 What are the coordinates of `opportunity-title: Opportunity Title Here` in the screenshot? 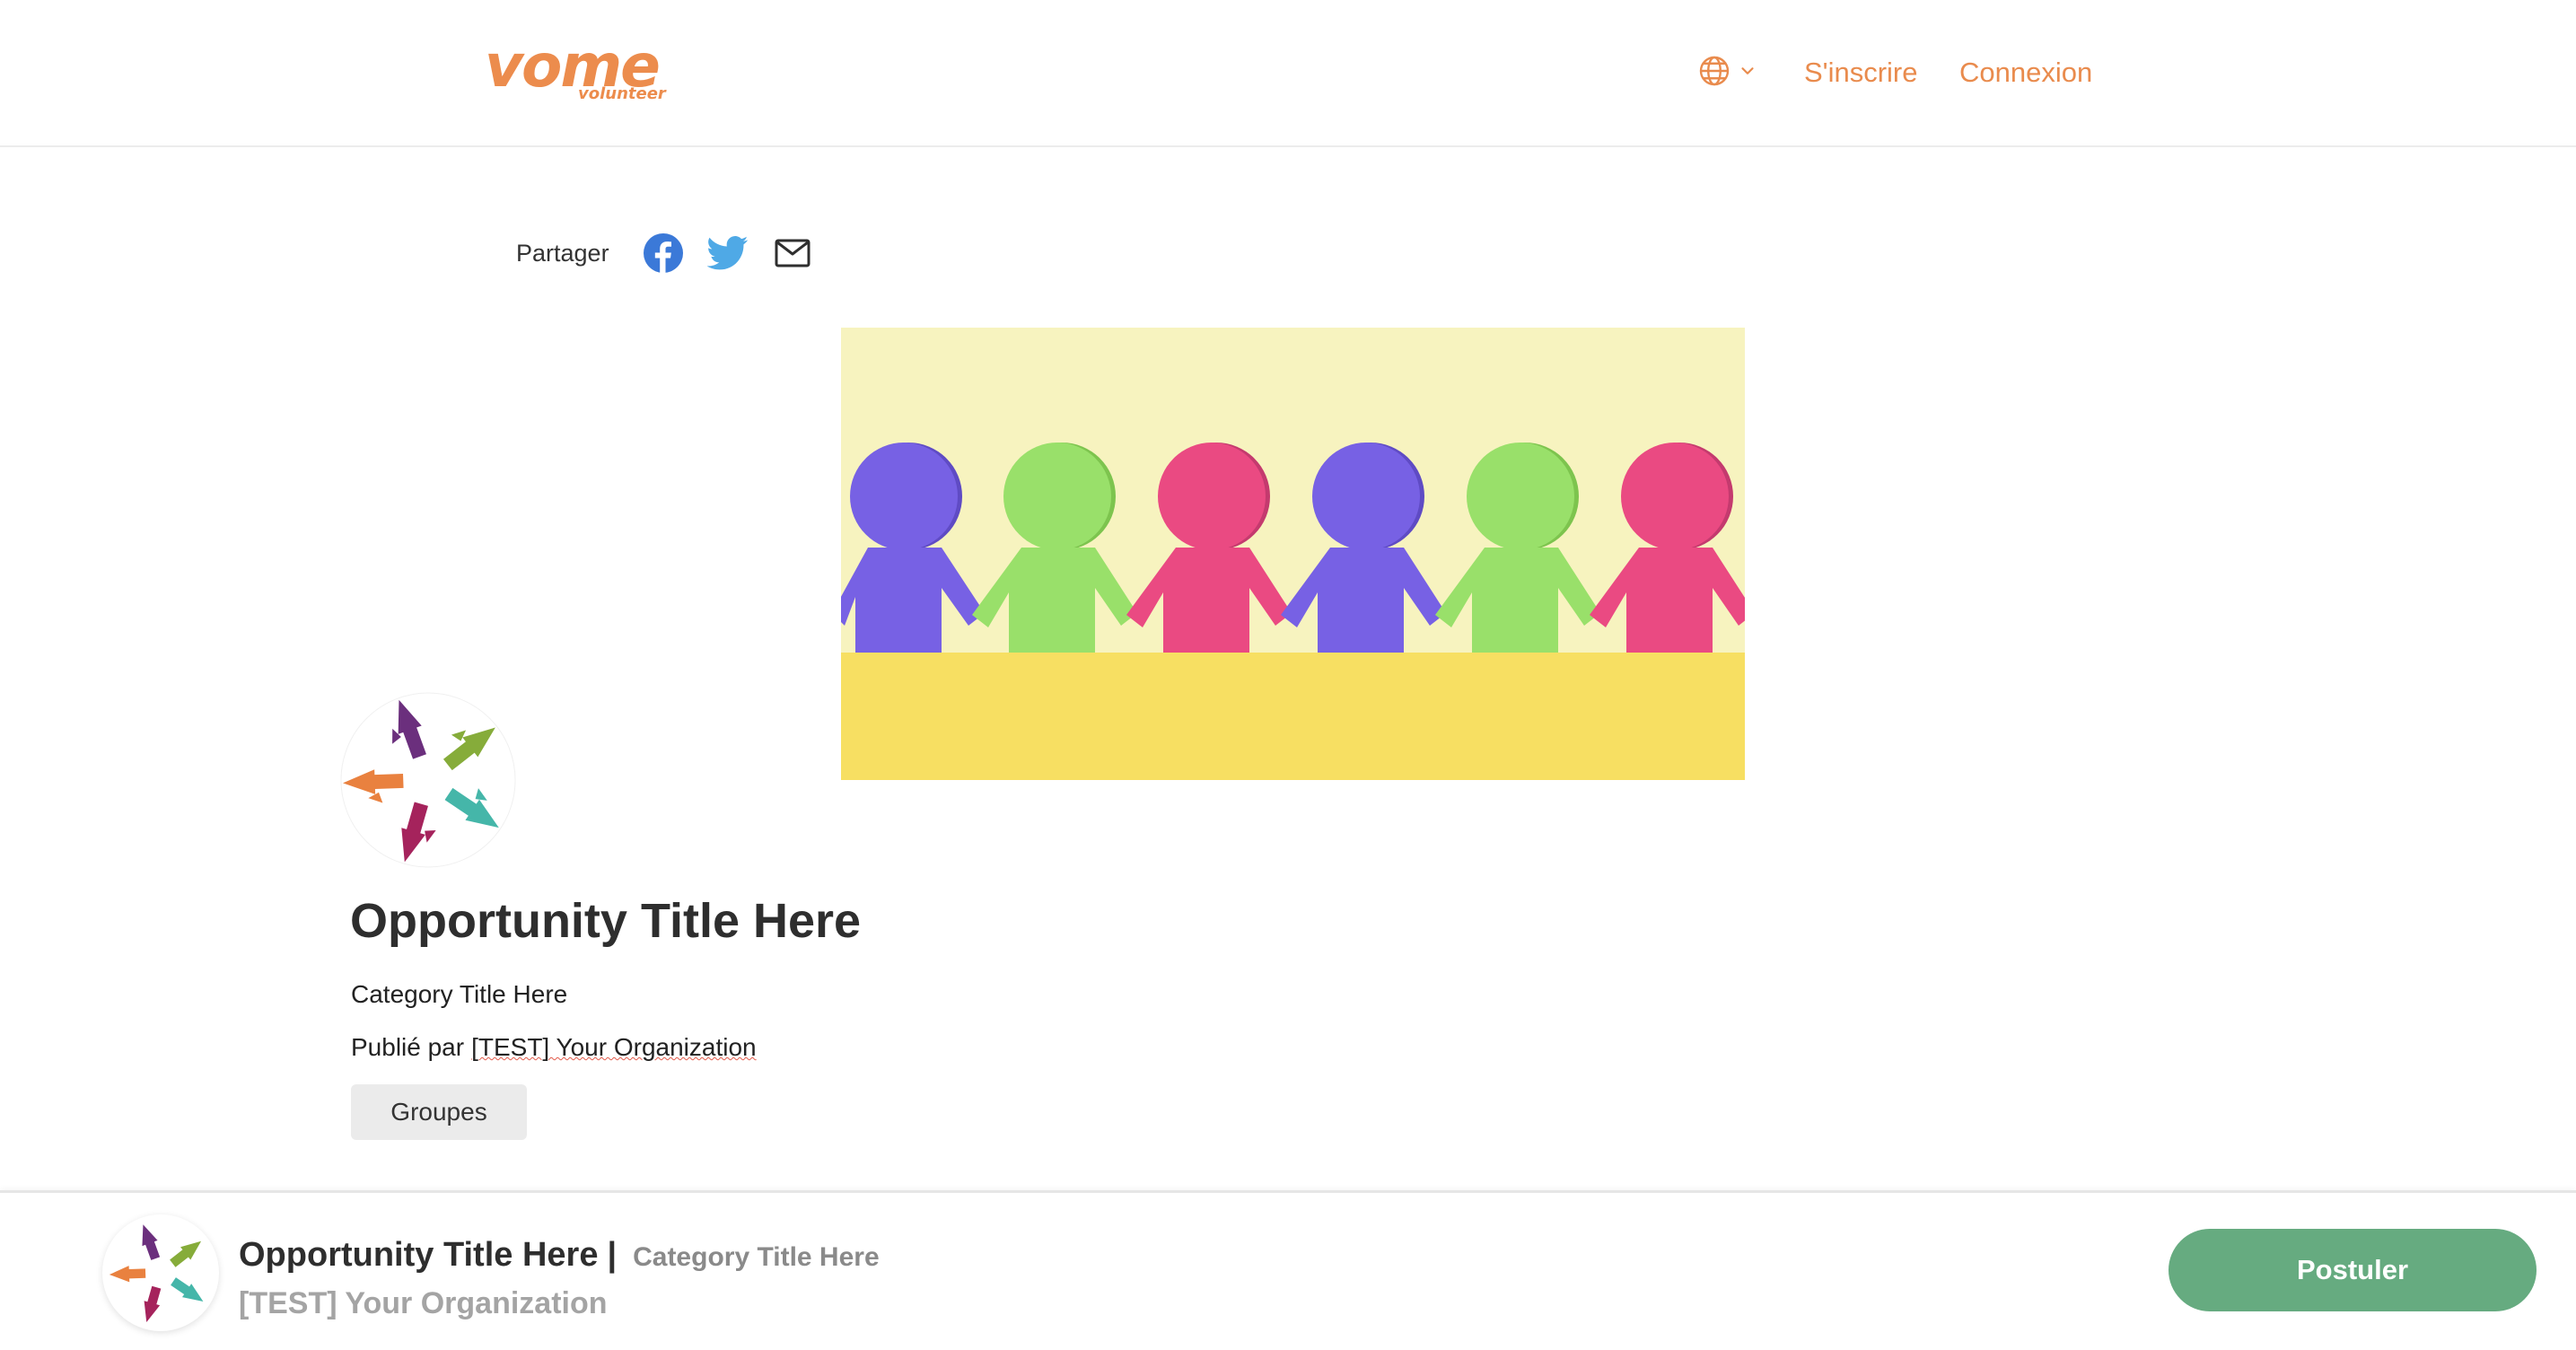 It's located at (606, 921).